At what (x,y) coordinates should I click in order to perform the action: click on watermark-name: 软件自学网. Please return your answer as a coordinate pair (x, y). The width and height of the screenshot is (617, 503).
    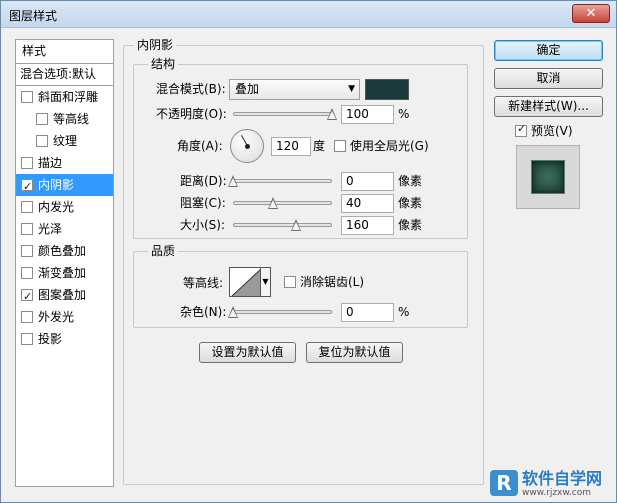
    Looking at the image, I should click on (562, 478).